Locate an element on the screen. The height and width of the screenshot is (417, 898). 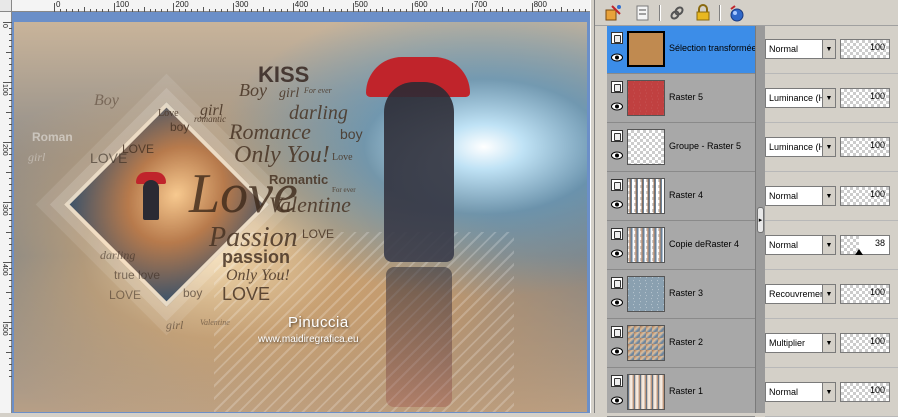
layer-row: Raster 3 is located at coordinates (681, 295).